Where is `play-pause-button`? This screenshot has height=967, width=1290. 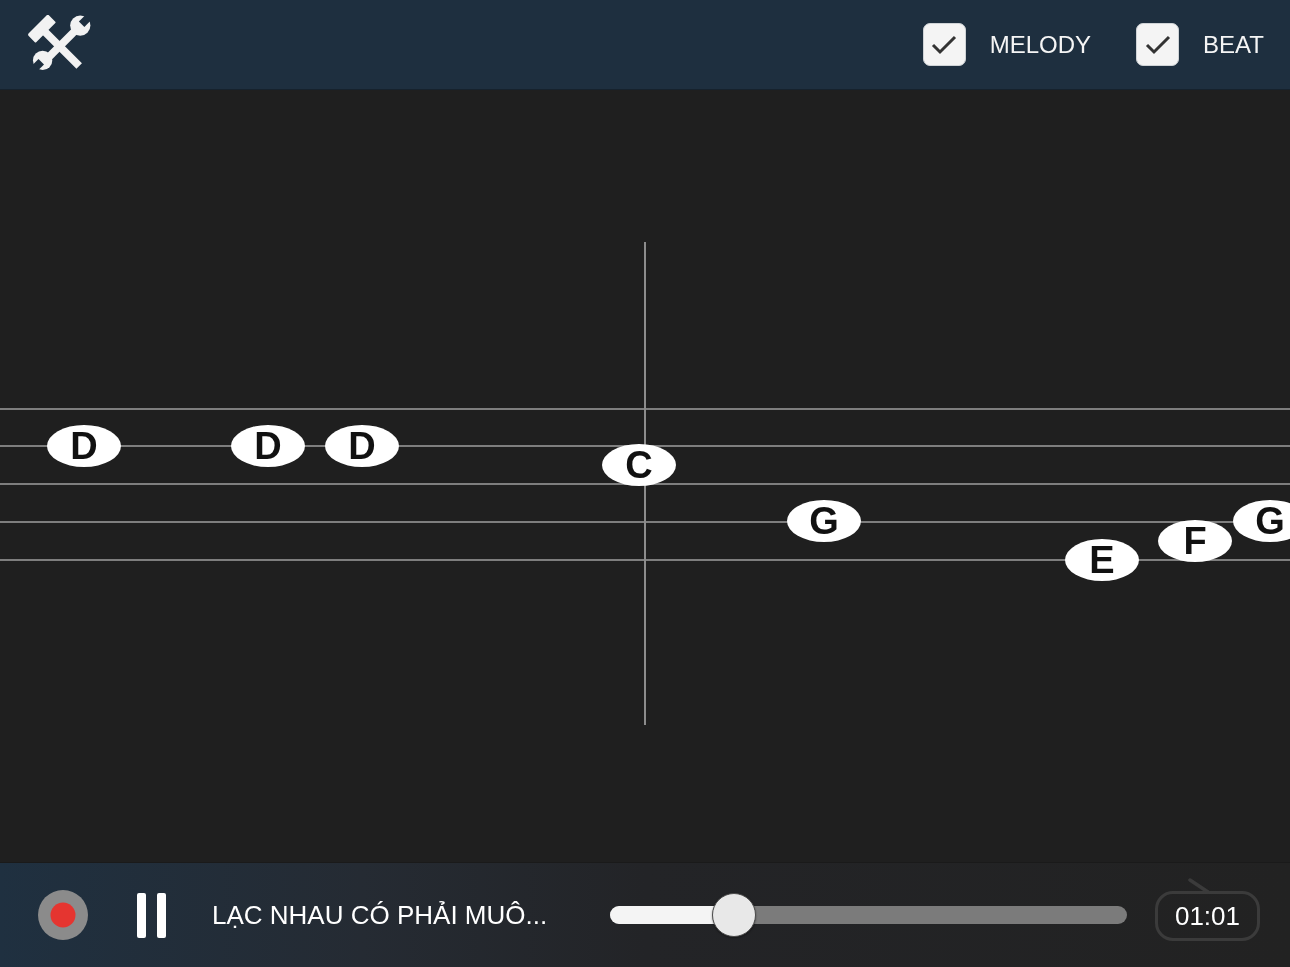 play-pause-button is located at coordinates (152, 915).